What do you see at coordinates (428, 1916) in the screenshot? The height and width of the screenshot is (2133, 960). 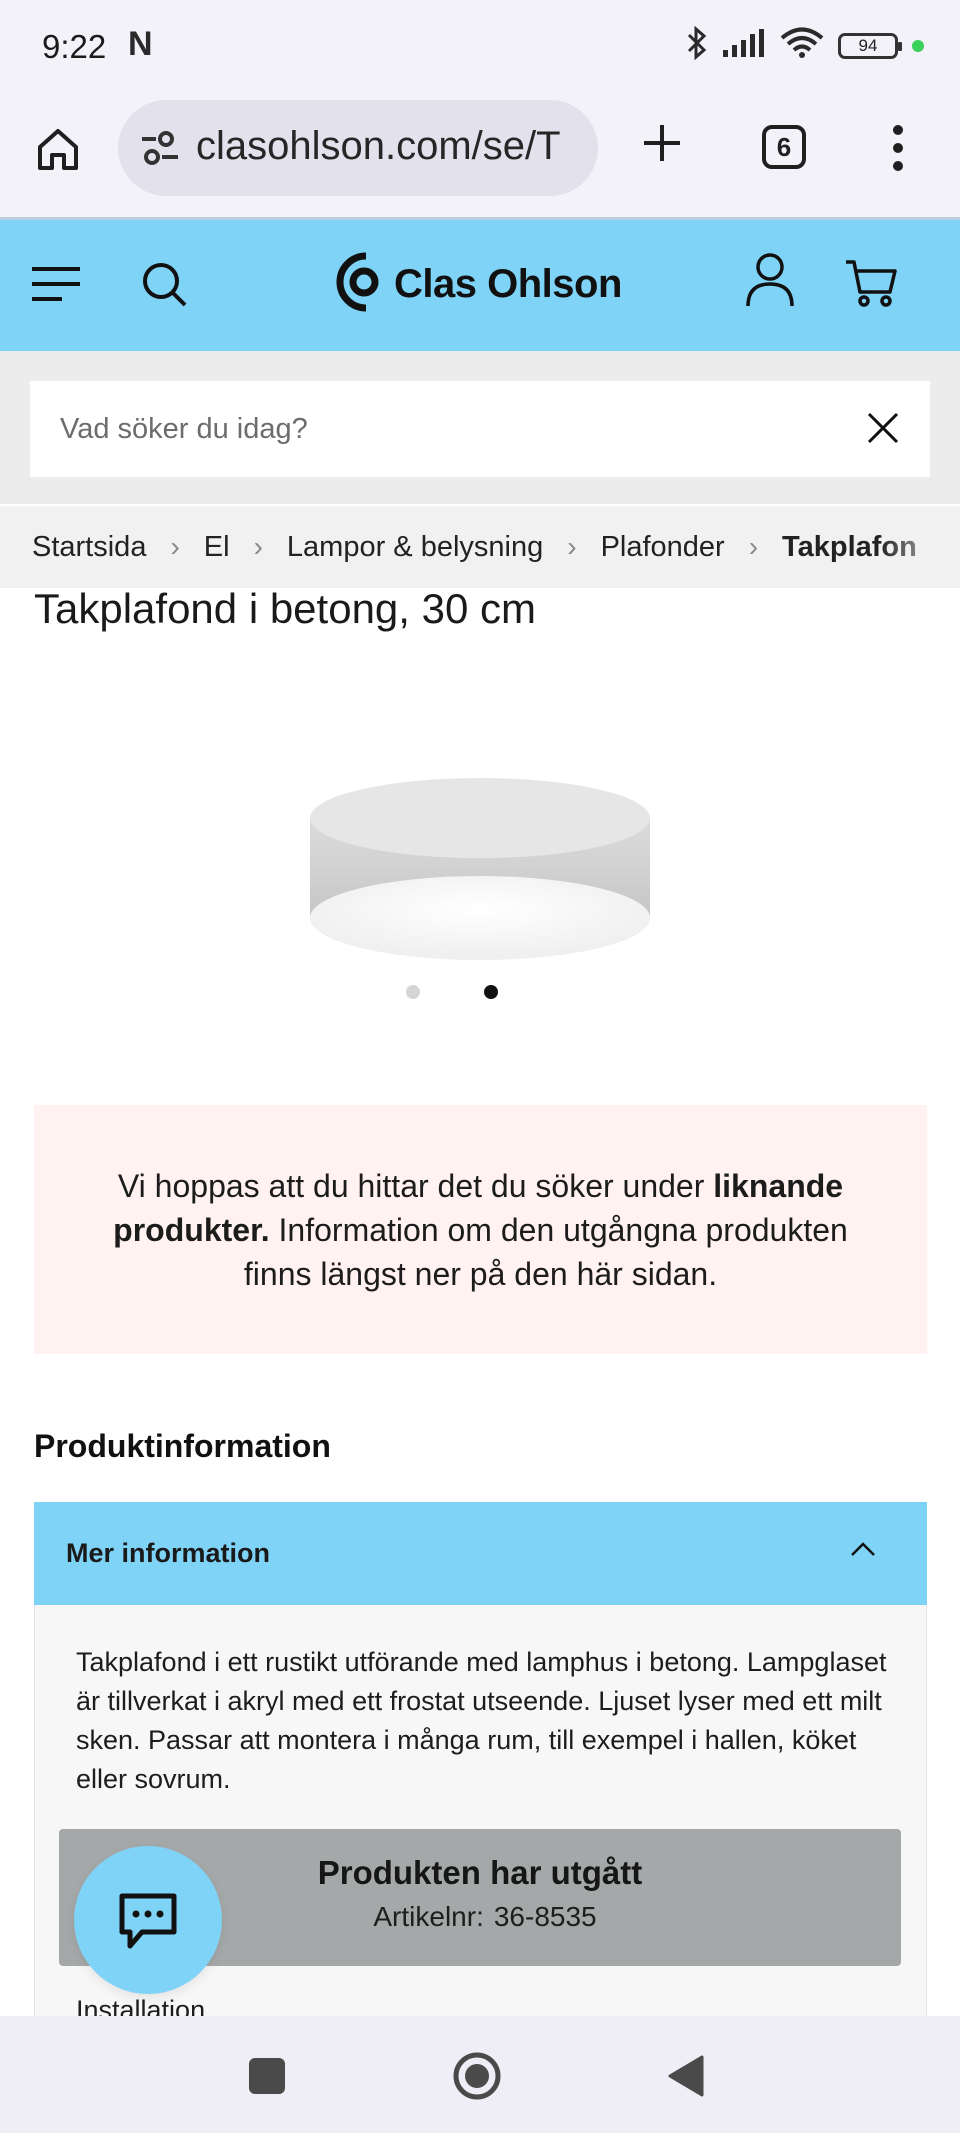 I see `article-number-label: Artikelnr:` at bounding box center [428, 1916].